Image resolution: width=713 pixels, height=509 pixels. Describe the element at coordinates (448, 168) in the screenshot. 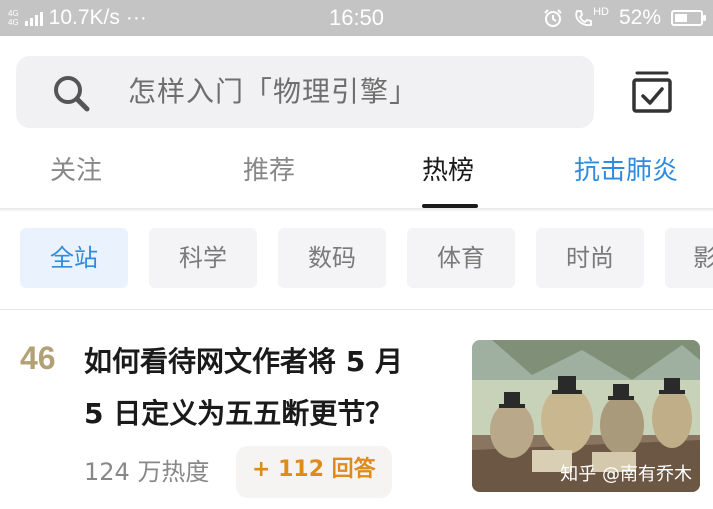

I see `tab-hot-list: 热榜` at that location.